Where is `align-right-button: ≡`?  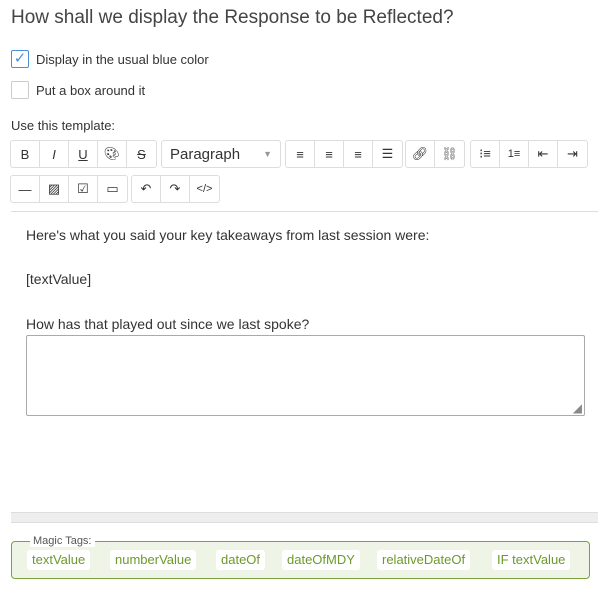 align-right-button: ≡ is located at coordinates (358, 154).